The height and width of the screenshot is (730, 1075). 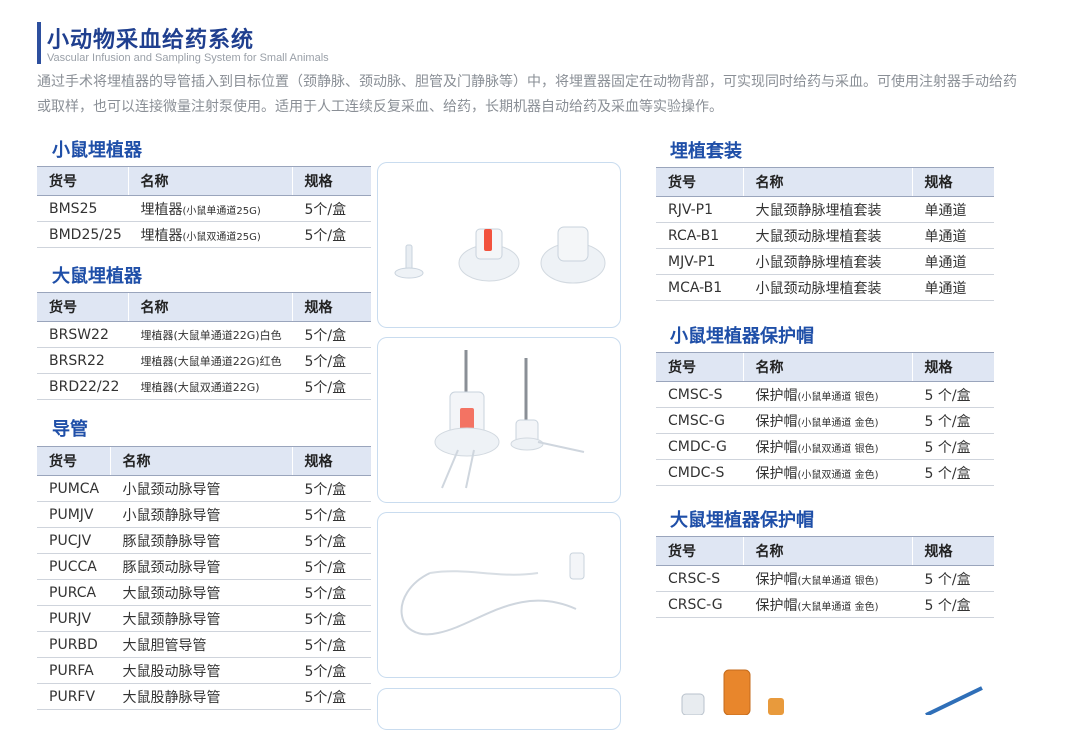 I want to click on cap-products-image, so click(x=832, y=692).